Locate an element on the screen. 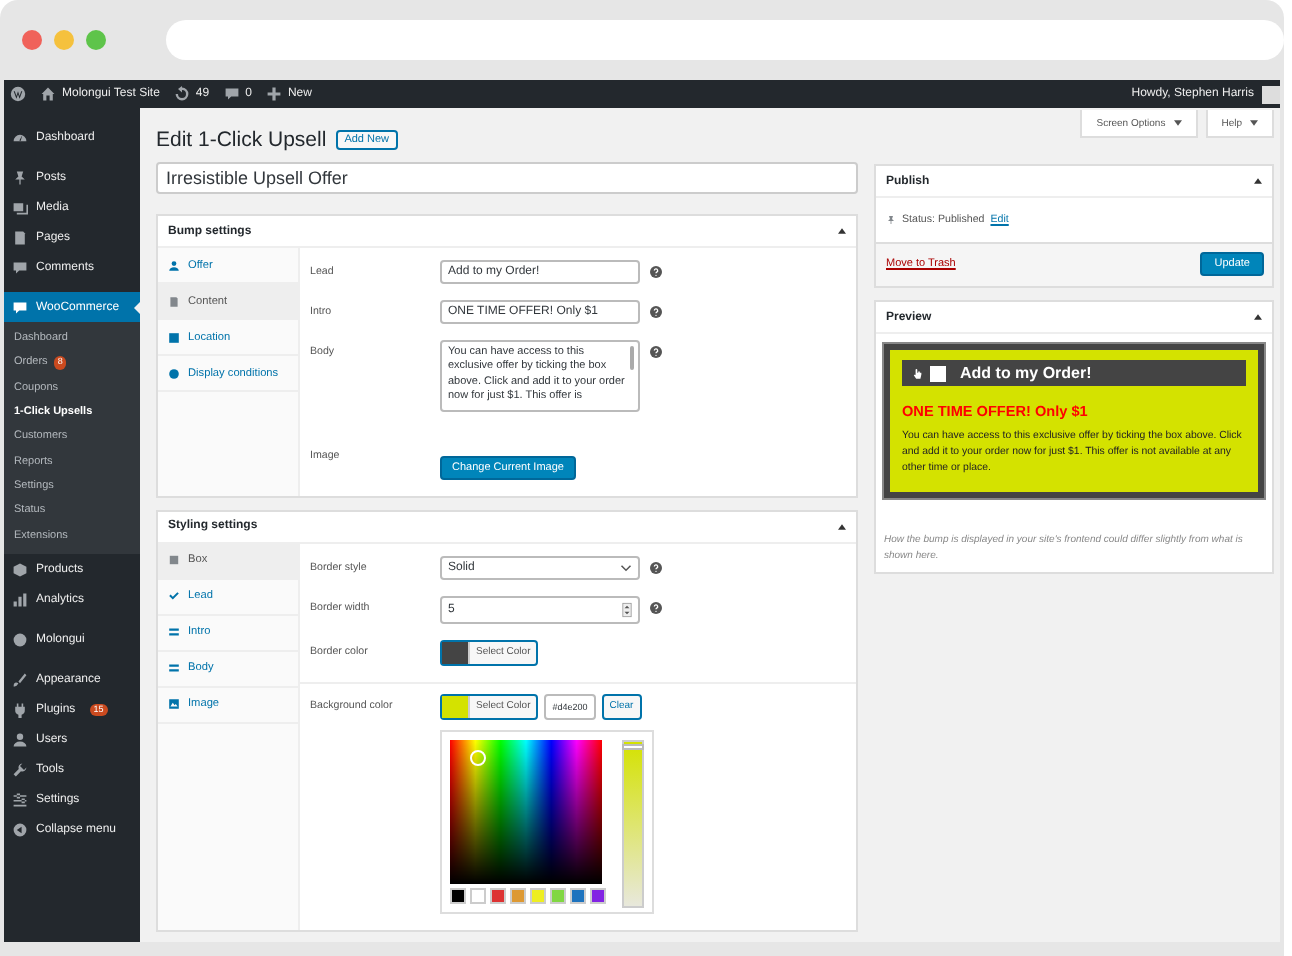  bar-chart-icon is located at coordinates (20, 600).